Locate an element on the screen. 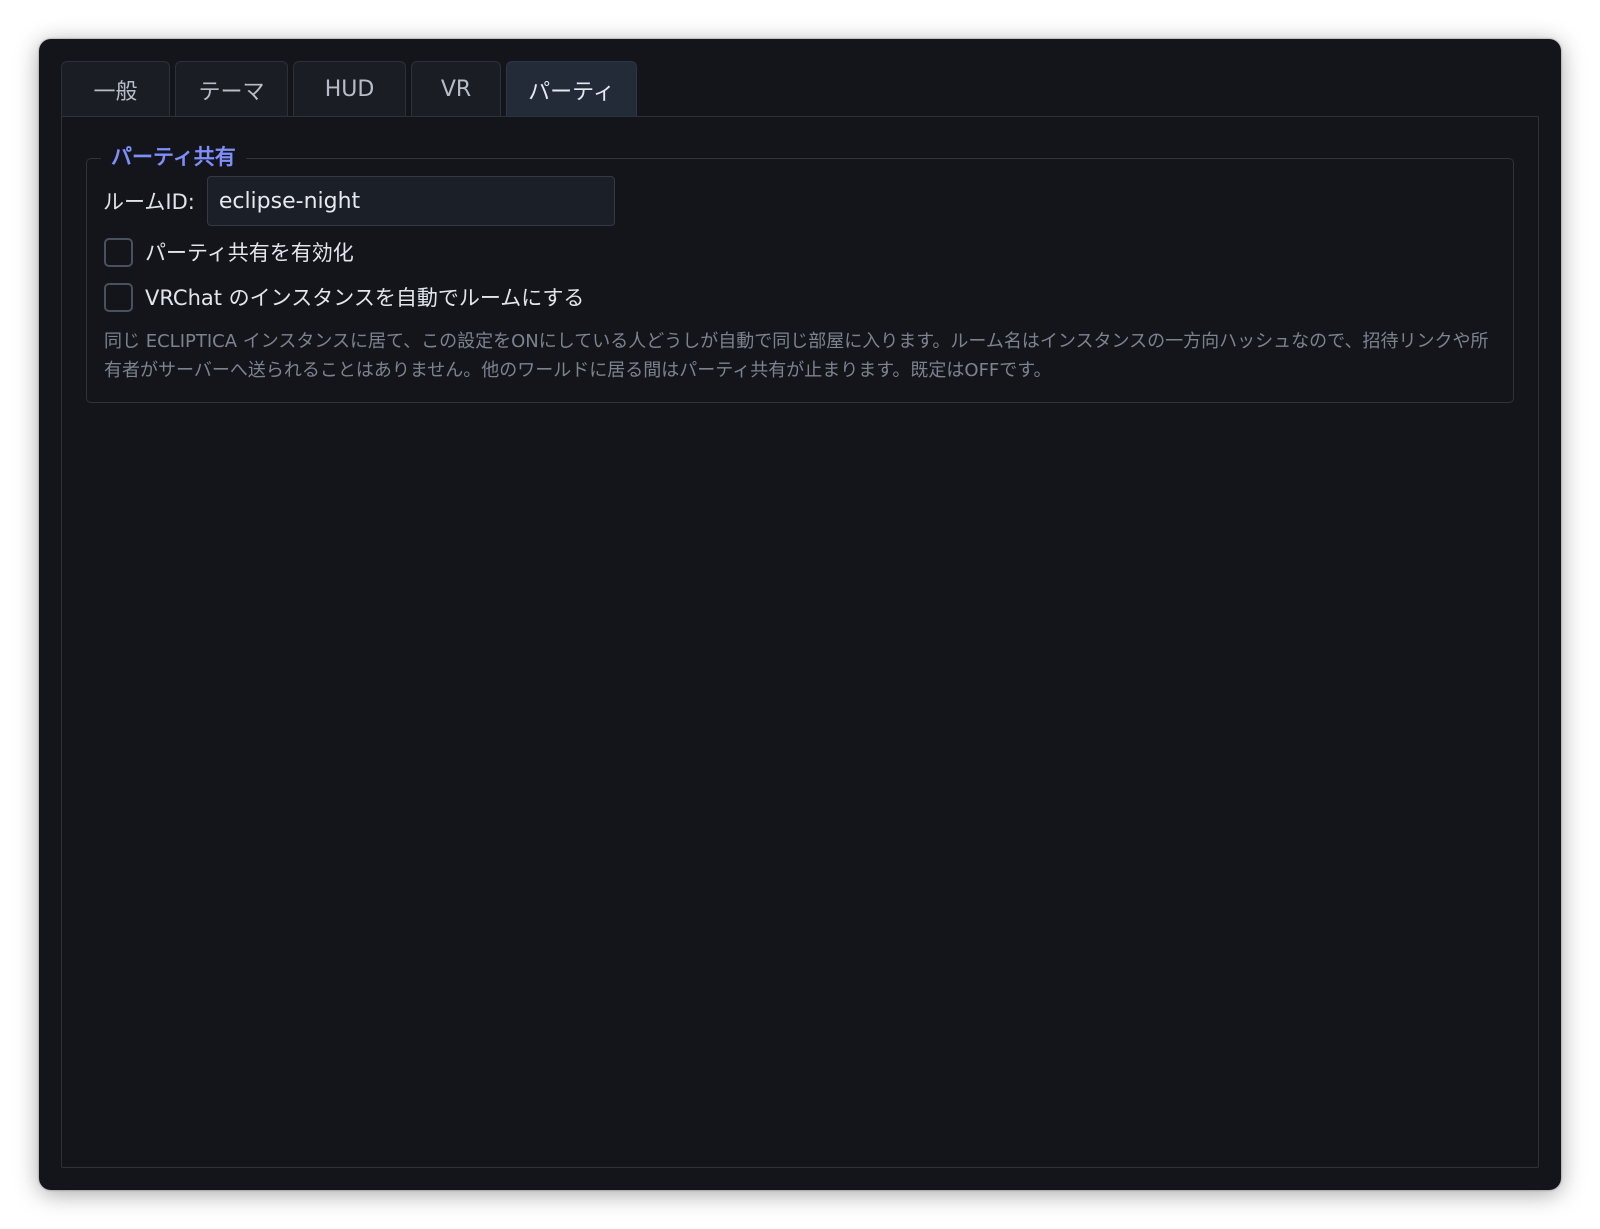 This screenshot has width=1600, height=1229. auto-room-checkbox is located at coordinates (118, 297).